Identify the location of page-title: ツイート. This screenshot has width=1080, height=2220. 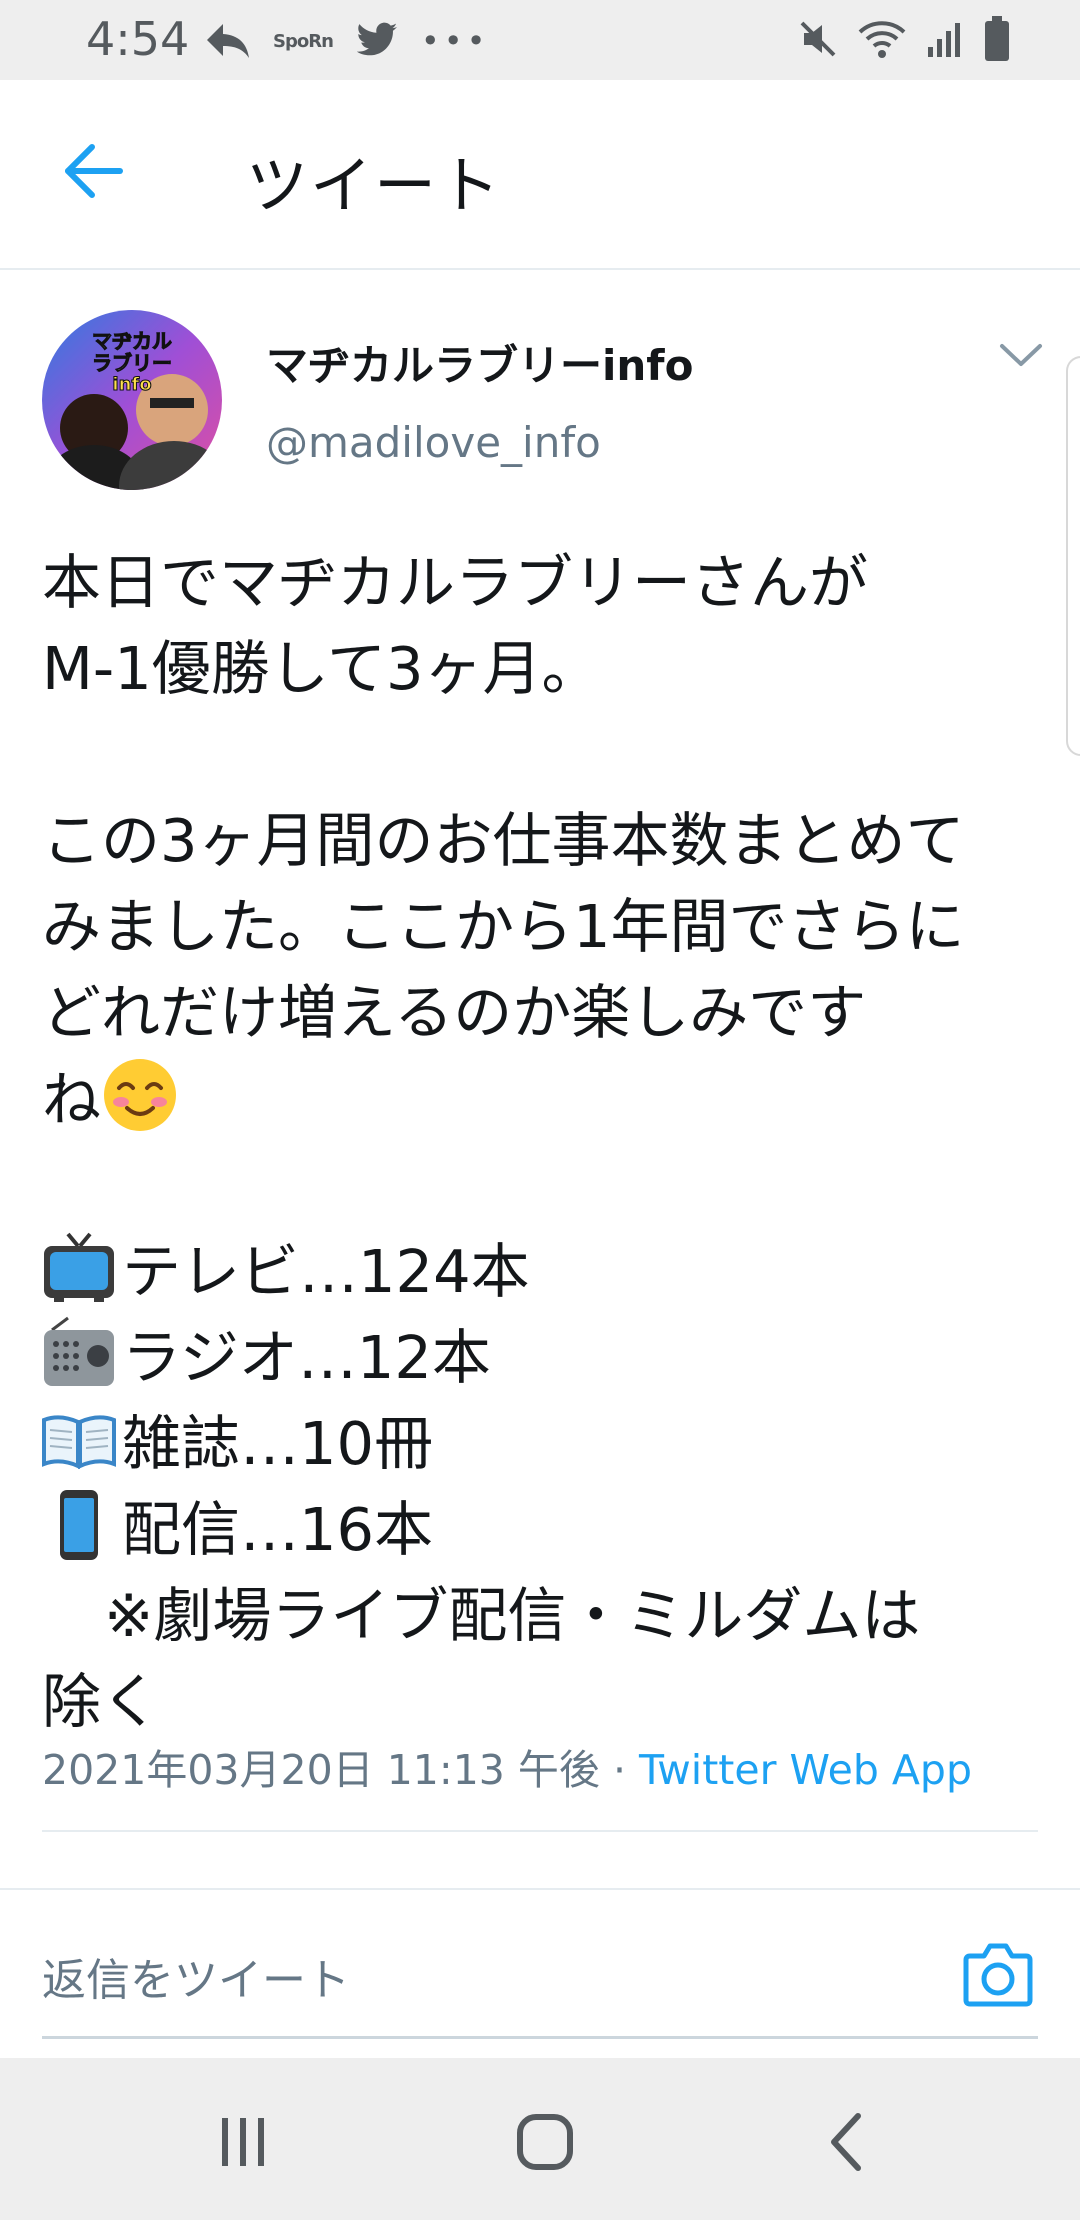
(374, 185).